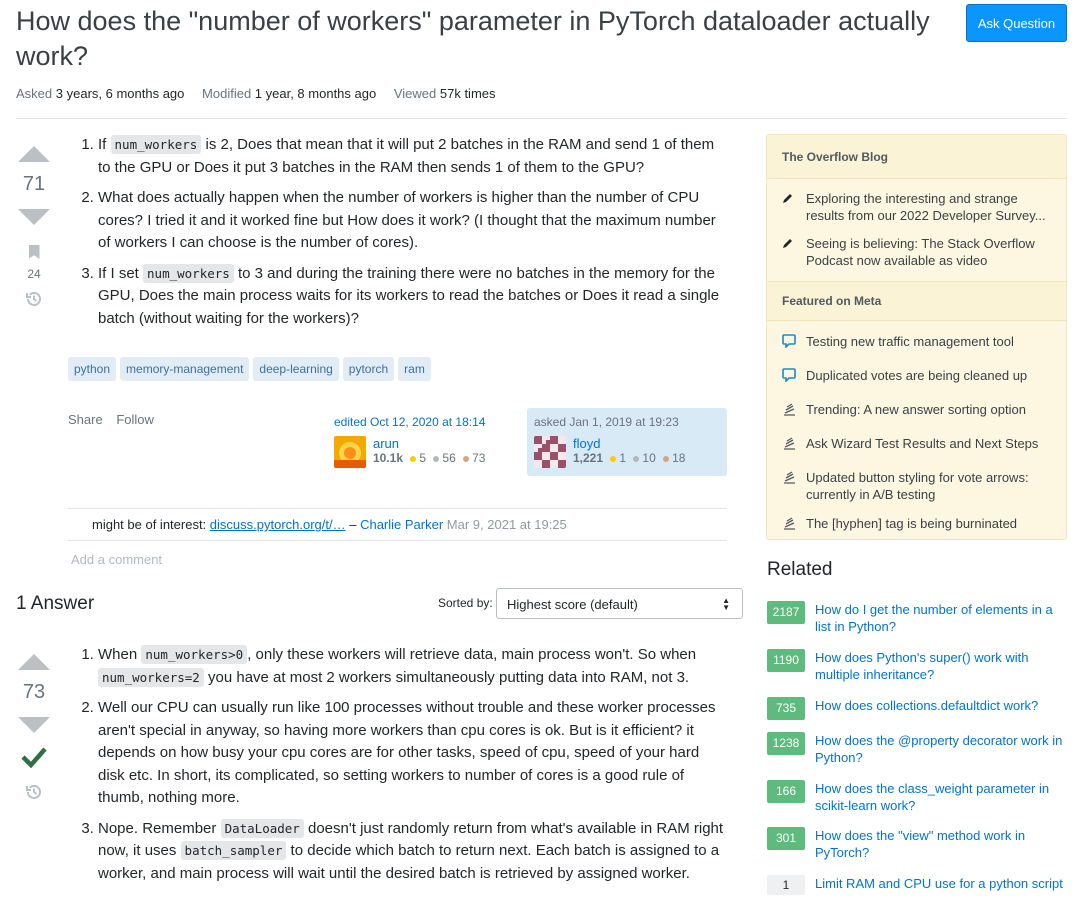 The image size is (1087, 900). What do you see at coordinates (726, 604) in the screenshot?
I see `sort-caret-icon: ▲ ▼` at bounding box center [726, 604].